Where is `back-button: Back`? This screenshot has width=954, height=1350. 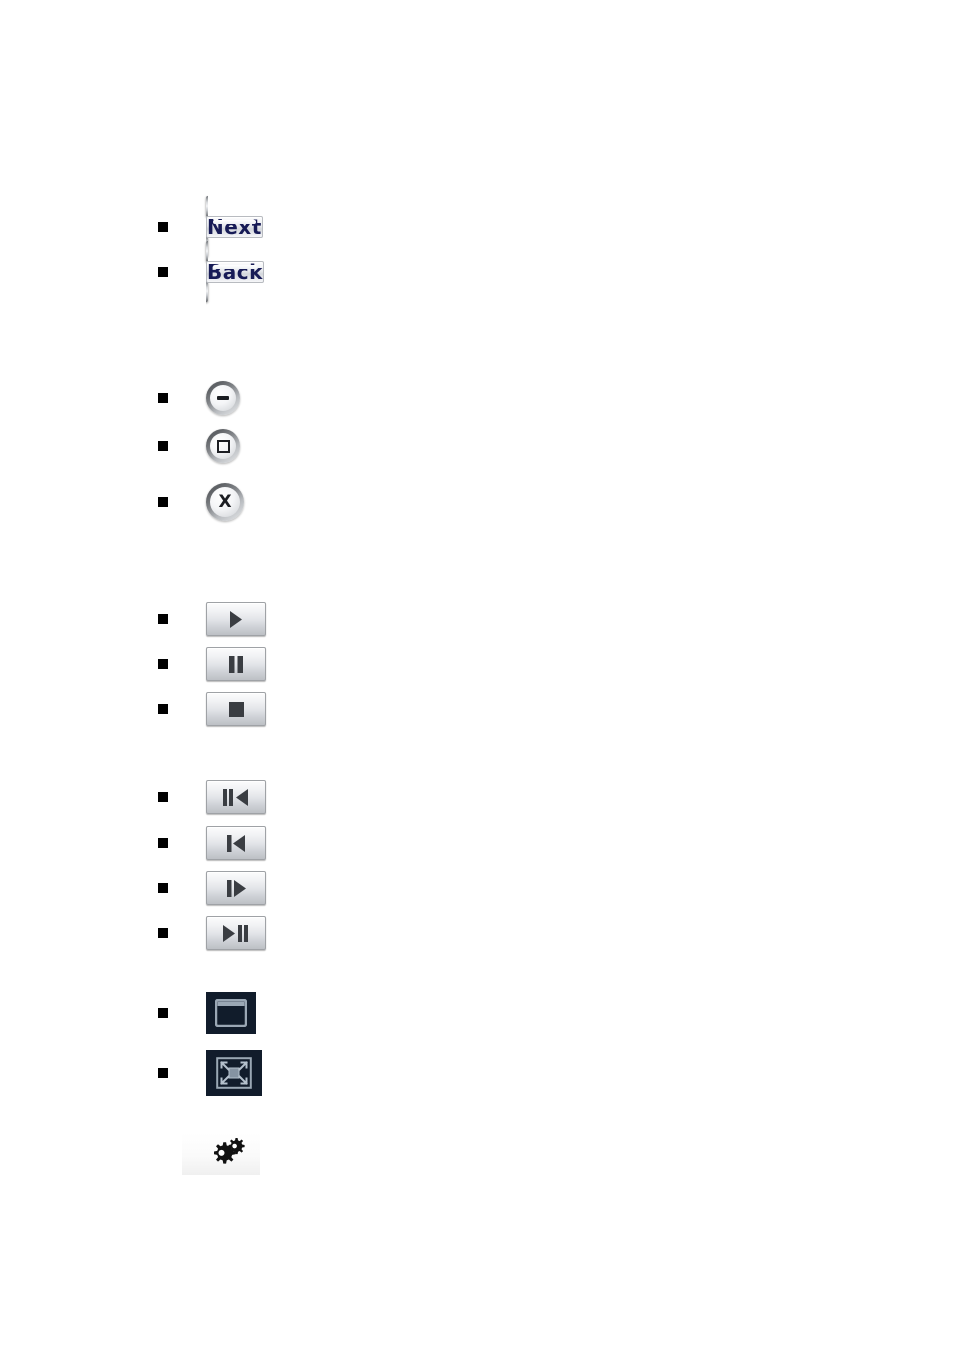
back-button: Back is located at coordinates (235, 271).